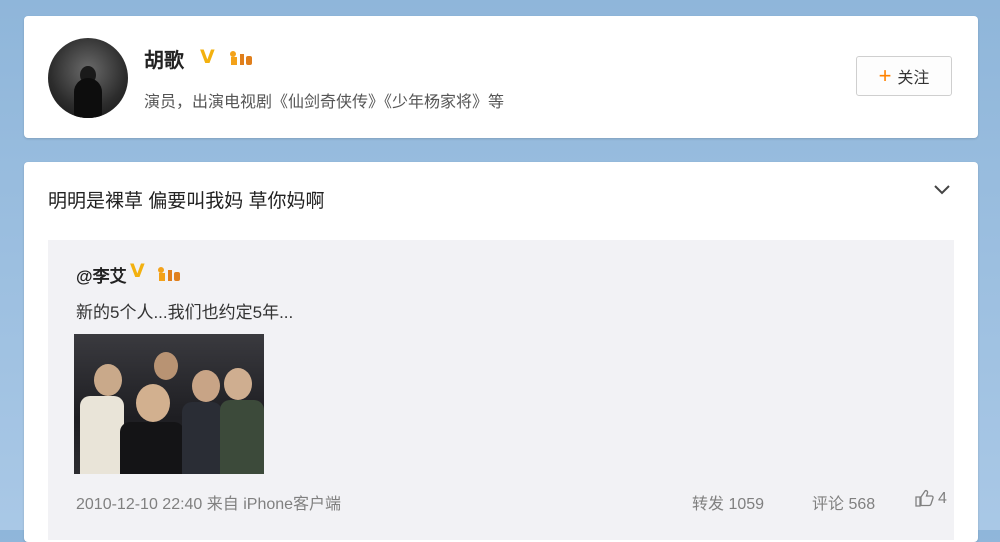 Image resolution: width=1000 pixels, height=542 pixels. Describe the element at coordinates (885, 75) in the screenshot. I see `plus-icon: +` at that location.